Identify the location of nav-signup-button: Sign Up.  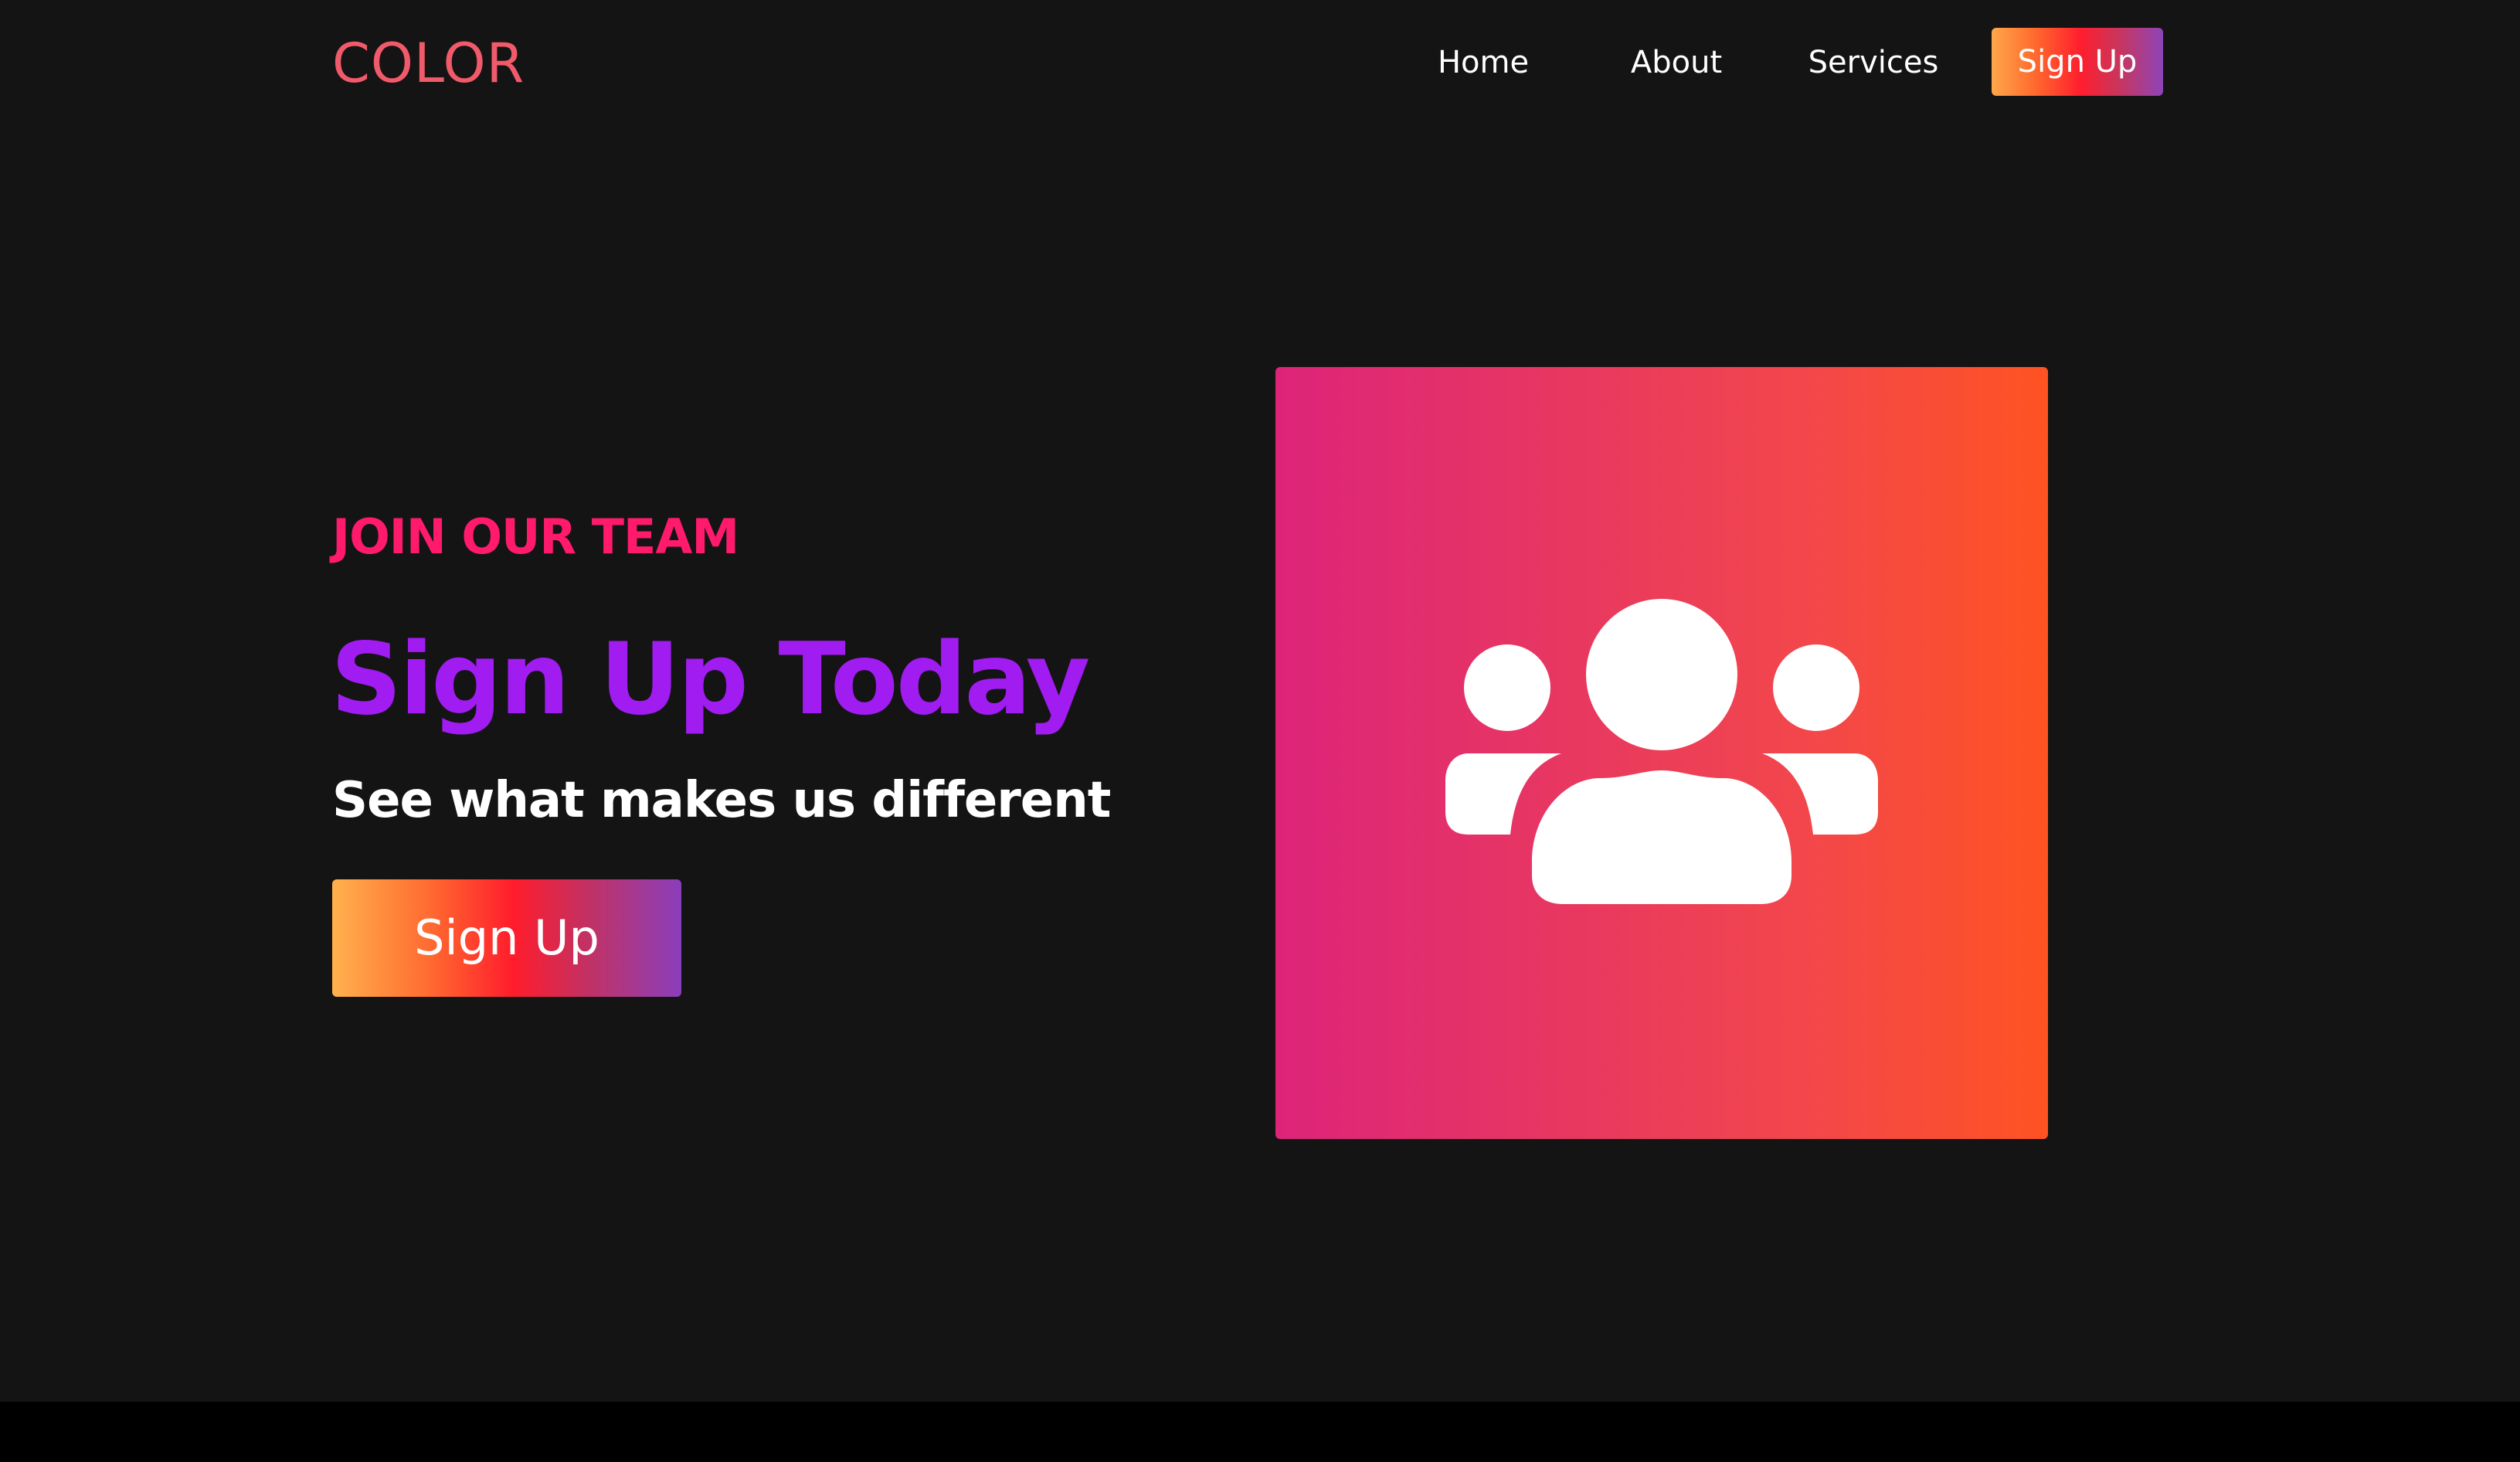
(2077, 62).